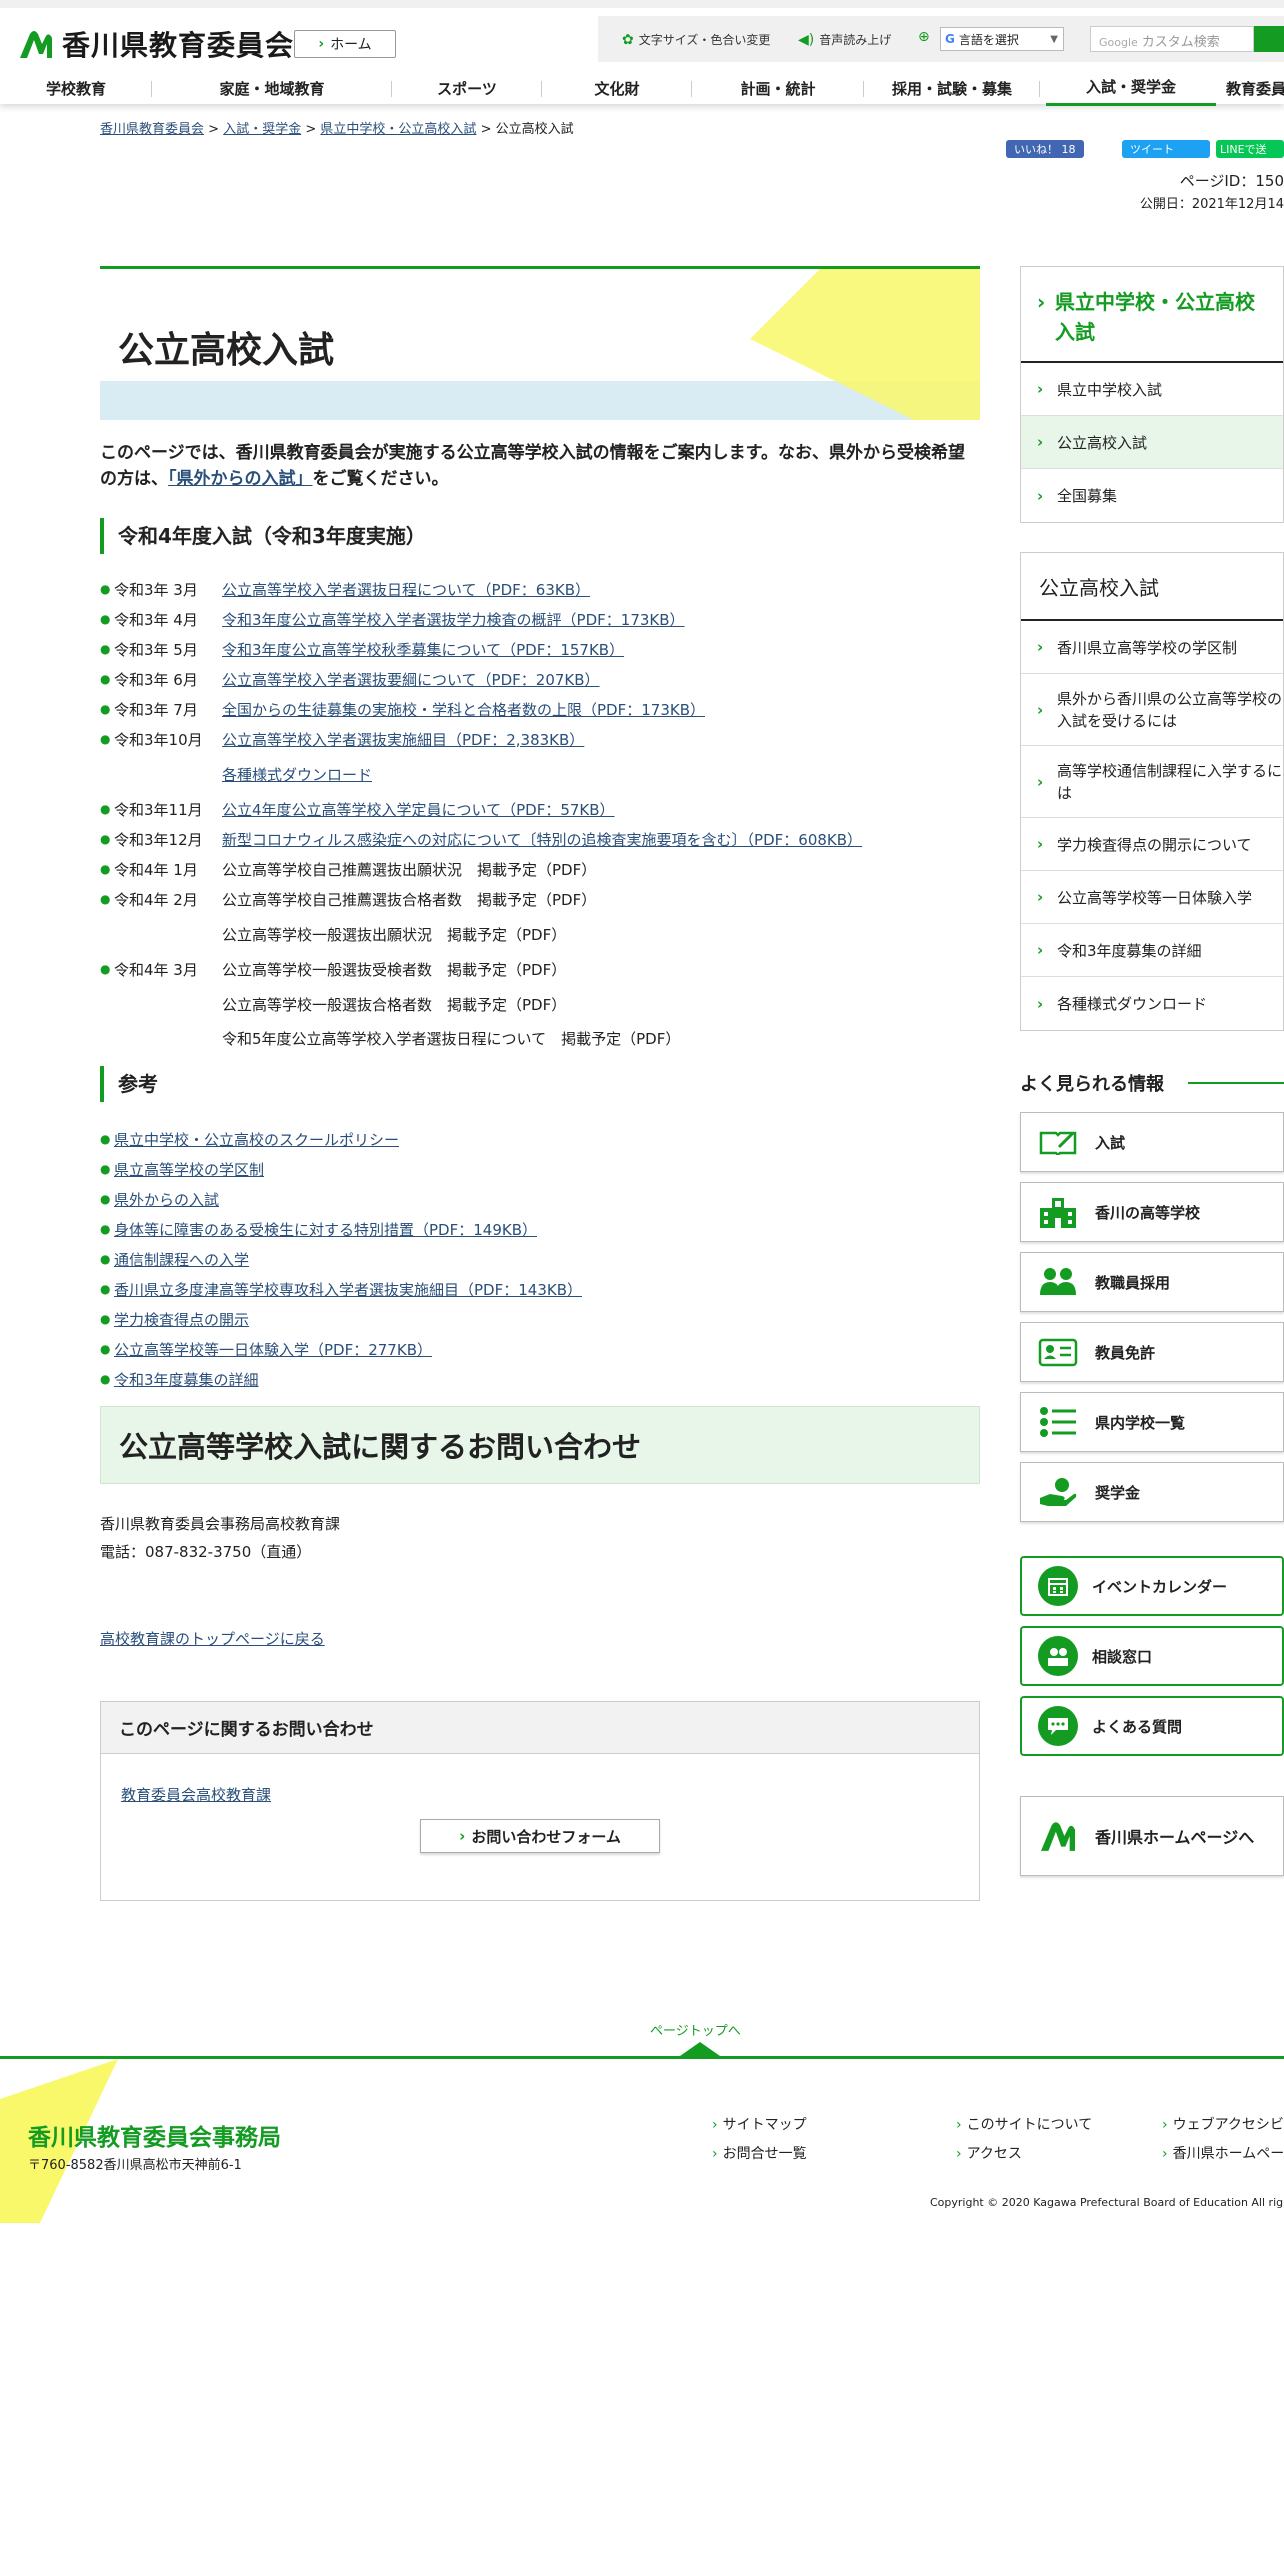  I want to click on faq-button: よくある質問, so click(1152, 1726).